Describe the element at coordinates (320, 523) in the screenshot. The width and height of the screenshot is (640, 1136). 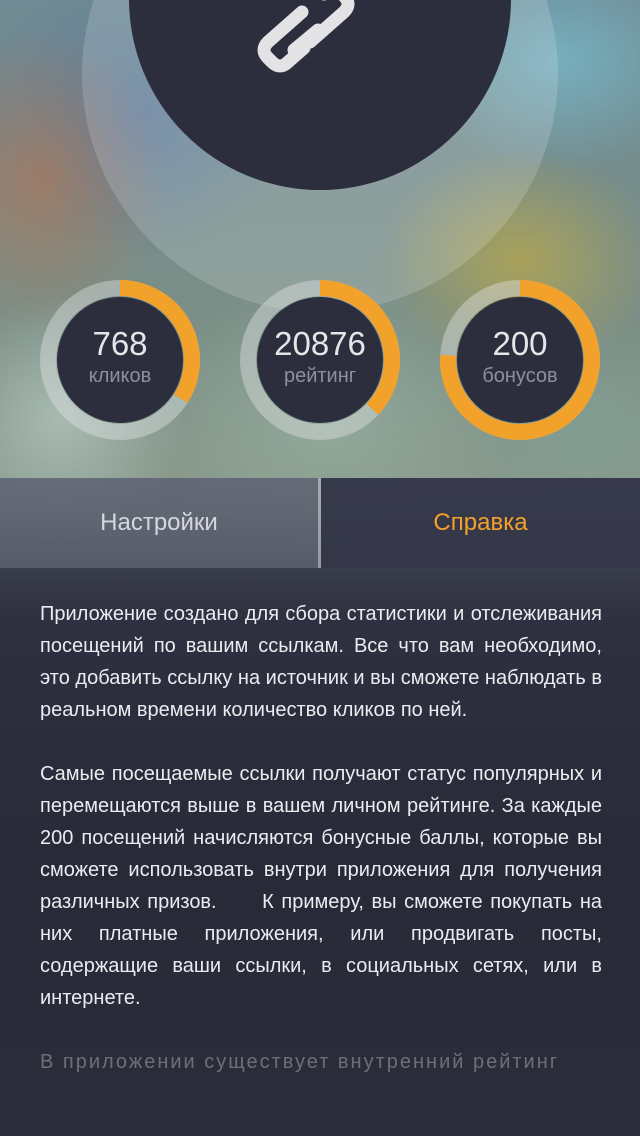
I see `tab-bar: Настройки Справка` at that location.